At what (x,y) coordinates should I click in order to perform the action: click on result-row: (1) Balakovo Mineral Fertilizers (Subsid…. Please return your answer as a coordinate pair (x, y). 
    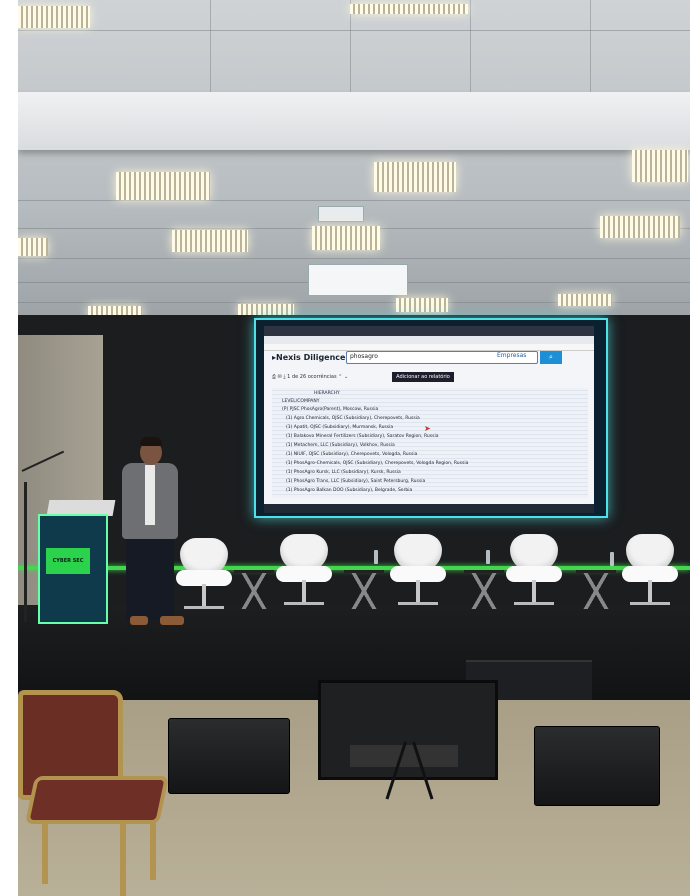
    Looking at the image, I should click on (362, 436).